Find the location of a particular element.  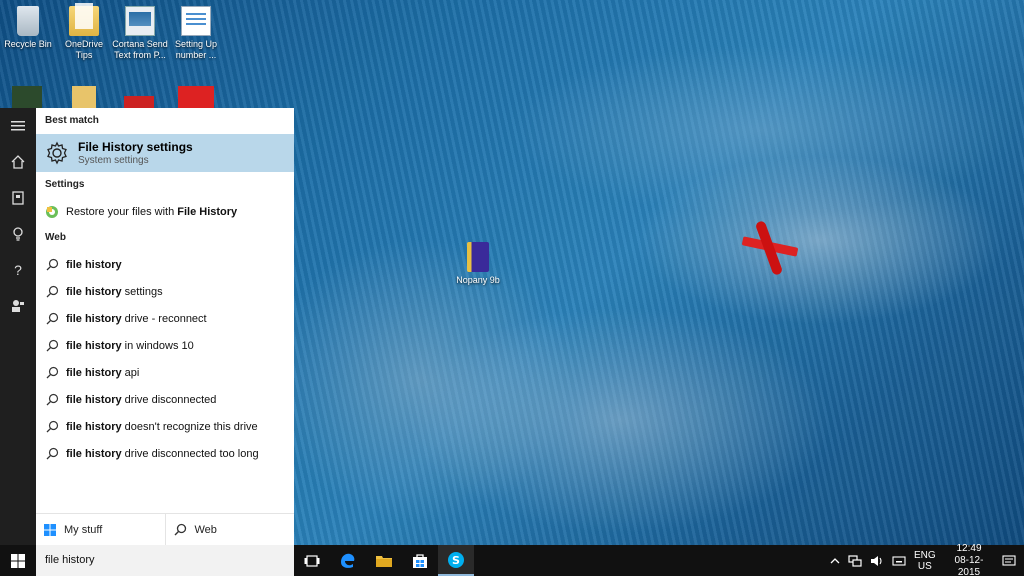

keyboard-icon is located at coordinates (899, 560).